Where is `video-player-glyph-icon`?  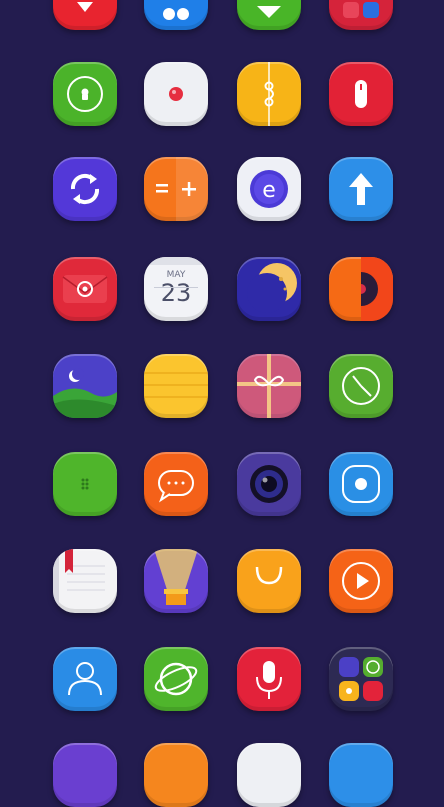 video-player-glyph-icon is located at coordinates (361, 581).